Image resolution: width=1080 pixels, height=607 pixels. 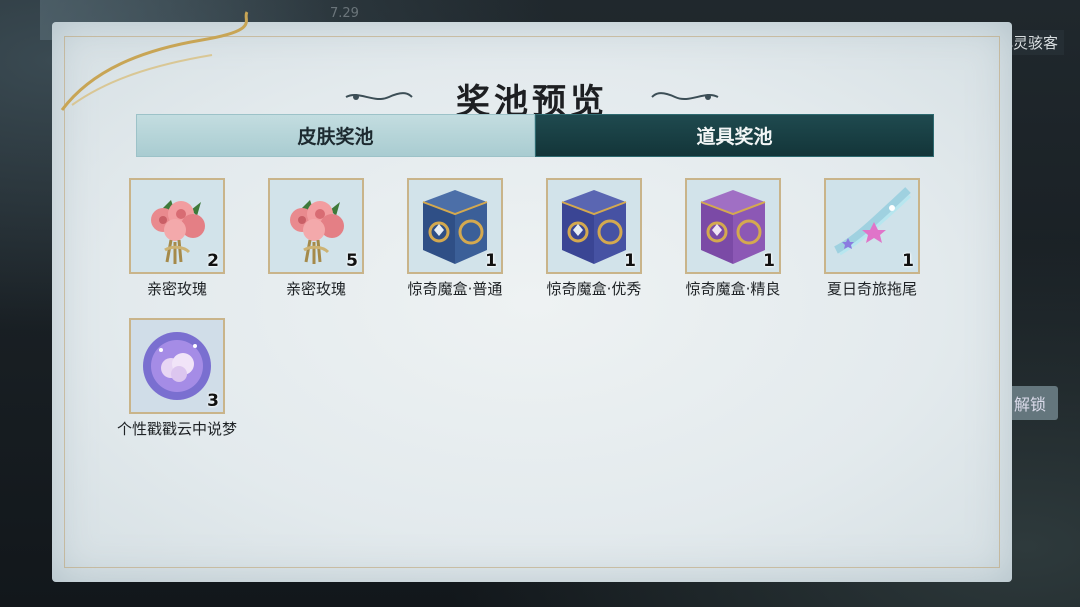 I want to click on item-name: 惊奇魔盒·优秀, so click(x=594, y=289).